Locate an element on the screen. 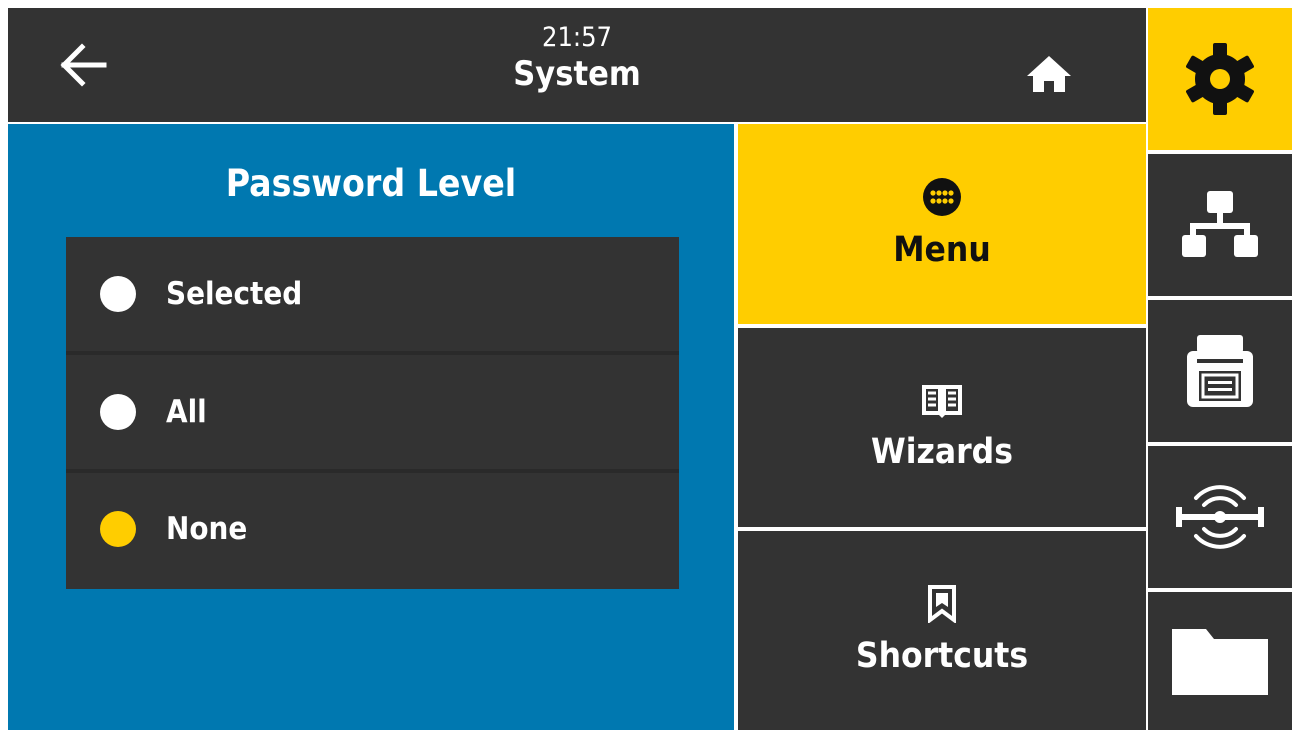 Image resolution: width=1300 pixels, height=730 pixels. printer-icon is located at coordinates (1220, 371).